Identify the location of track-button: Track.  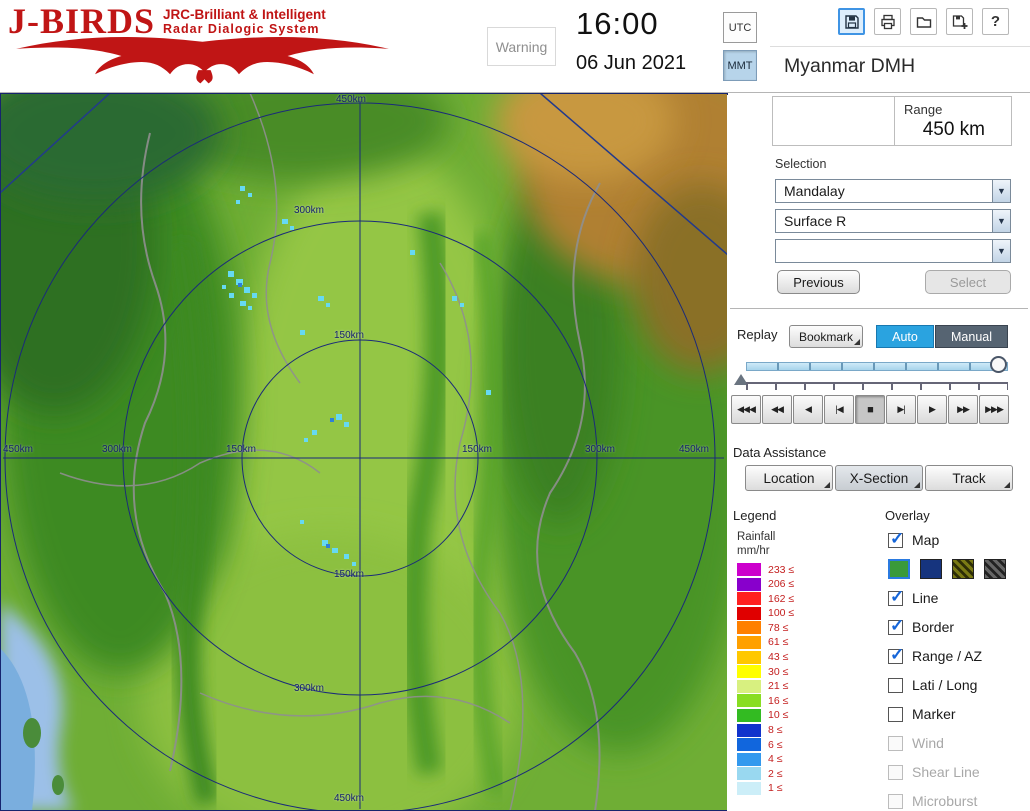
(969, 478).